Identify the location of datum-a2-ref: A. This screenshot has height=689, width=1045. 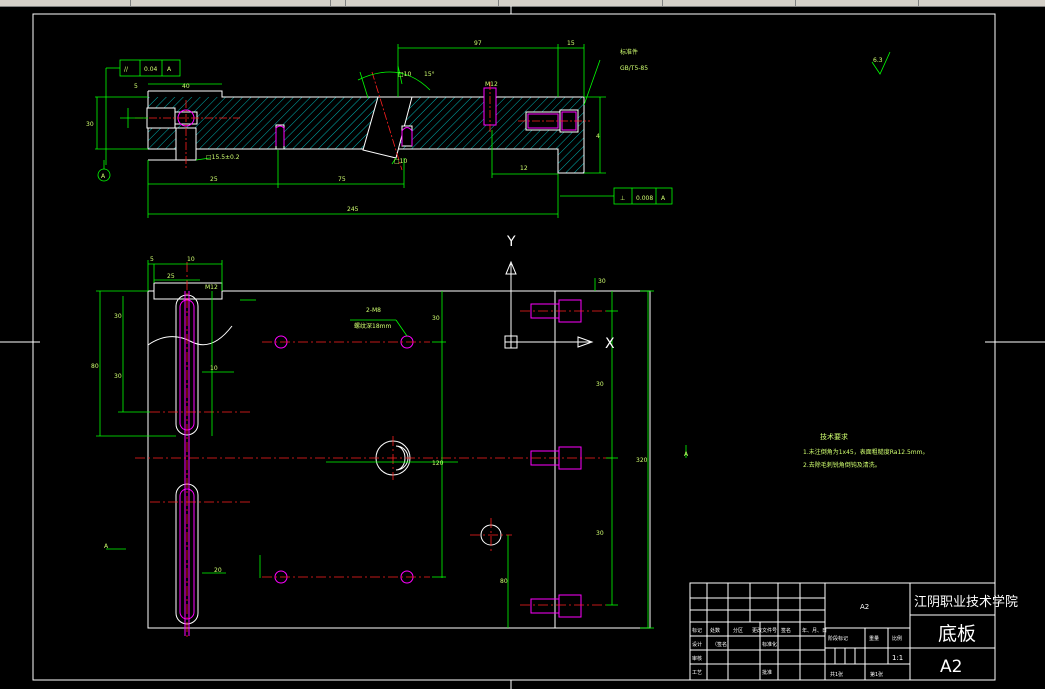
(663, 198).